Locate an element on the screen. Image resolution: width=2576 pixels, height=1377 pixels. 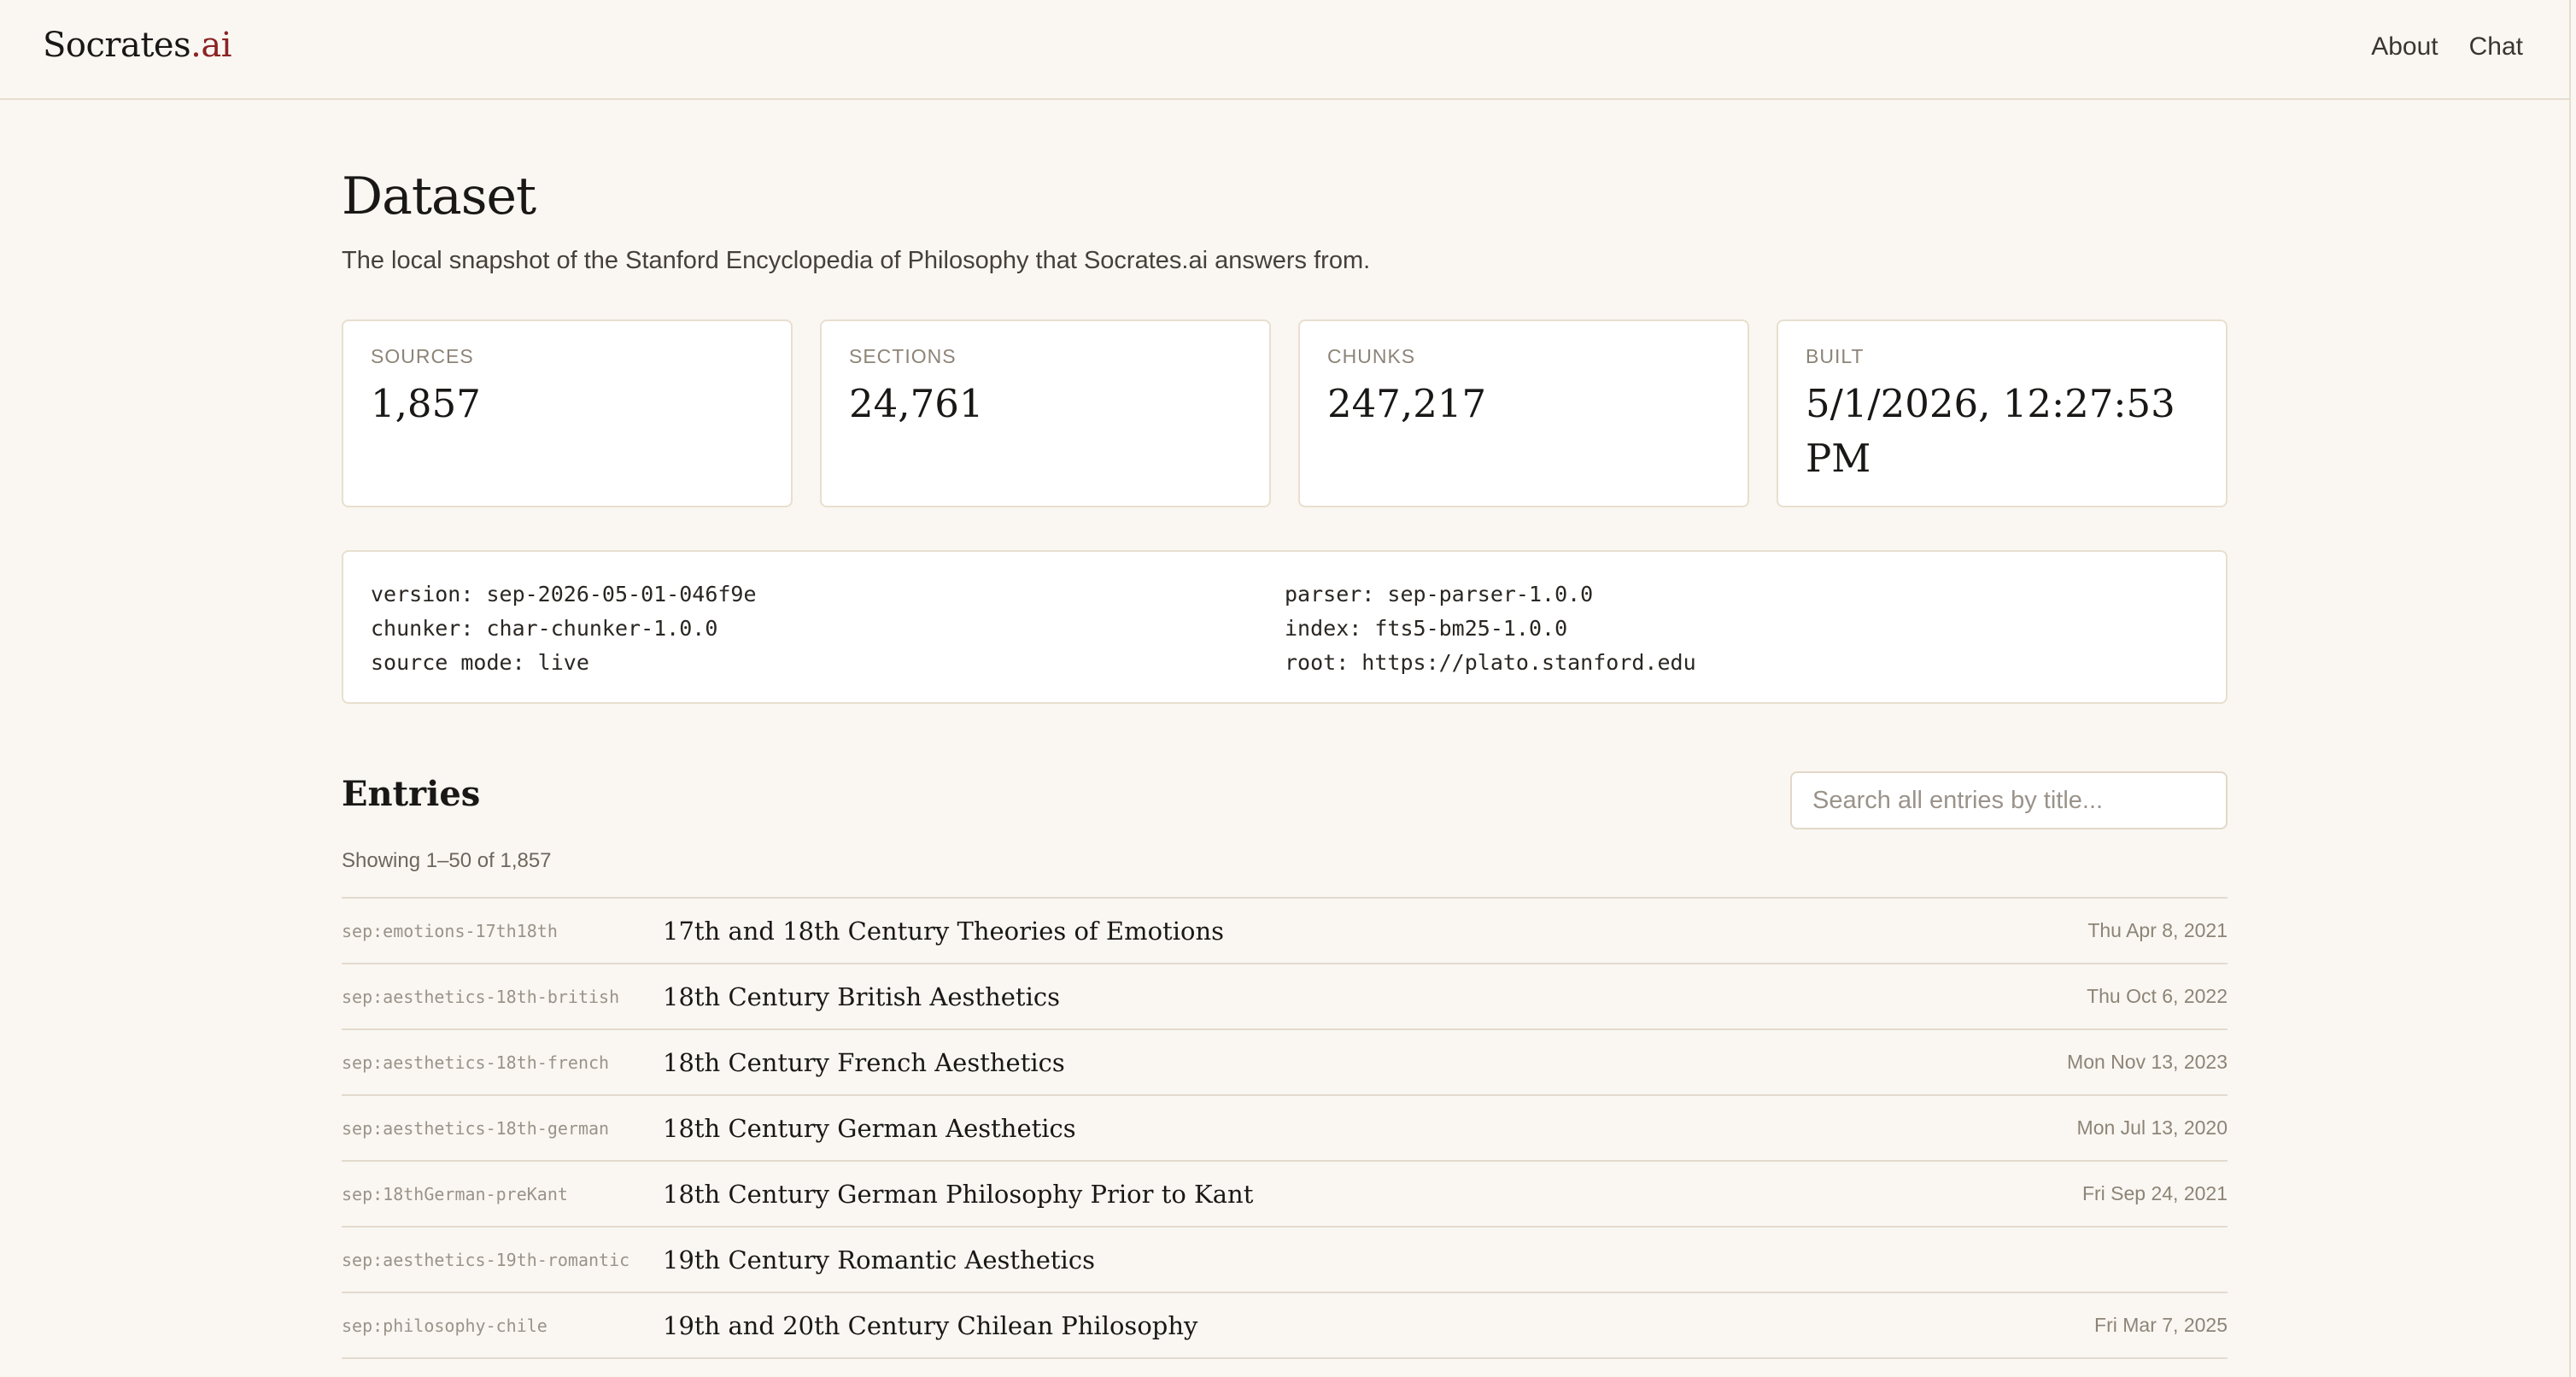
meta-chunker: chunker: char-chunker-1.0.0 is located at coordinates (544, 628).